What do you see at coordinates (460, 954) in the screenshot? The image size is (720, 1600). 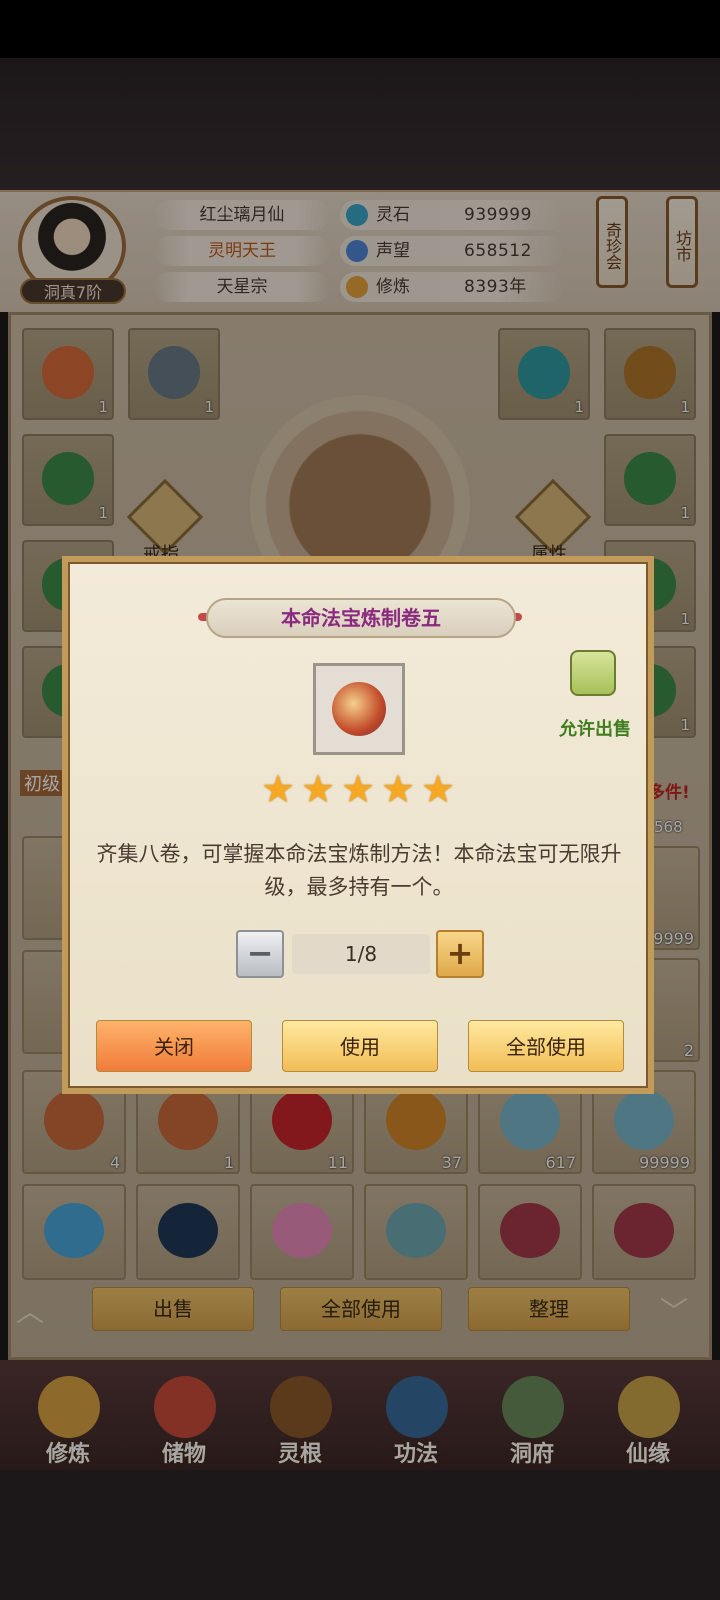 I see `increase-button: +` at bounding box center [460, 954].